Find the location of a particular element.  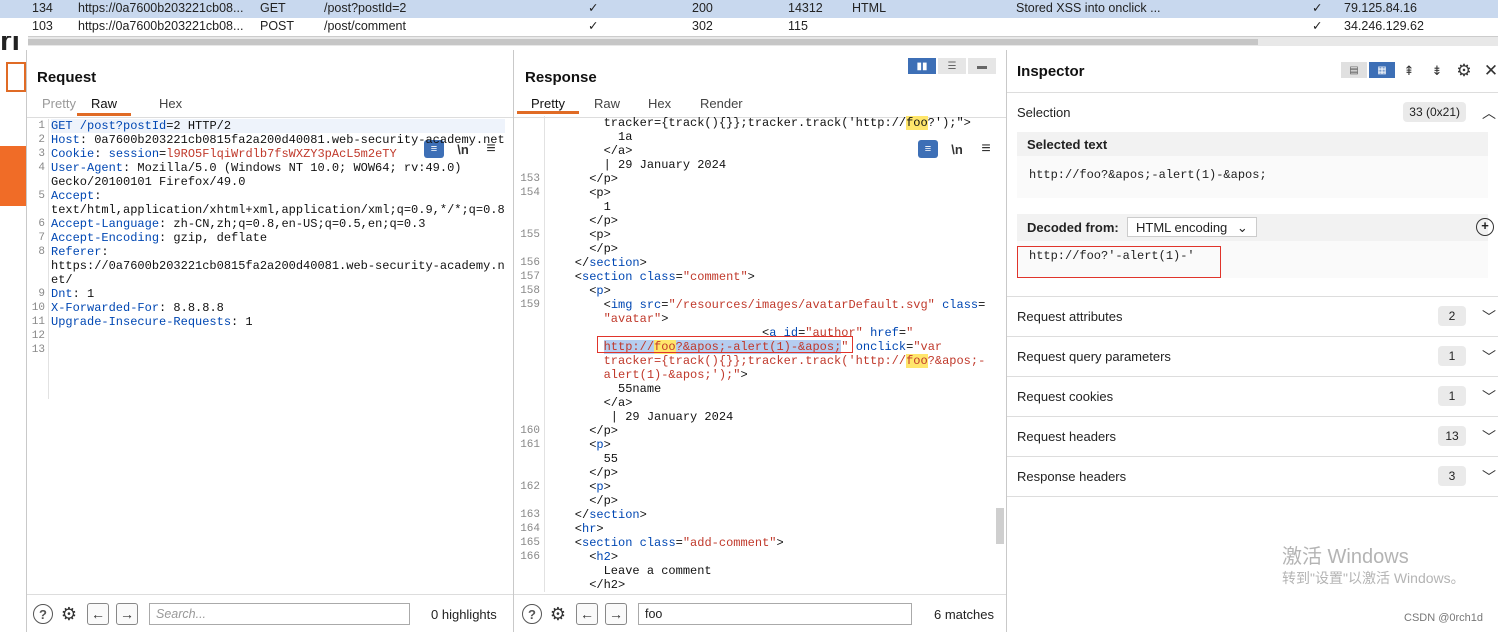

request-line: Accept-Encoding: gzip, deflate is located at coordinates (278, 238).